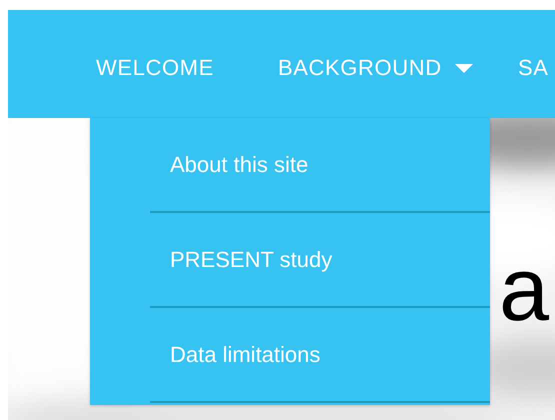 This screenshot has width=555, height=420. Describe the element at coordinates (155, 68) in the screenshot. I see `nav-link: WELCOME` at that location.